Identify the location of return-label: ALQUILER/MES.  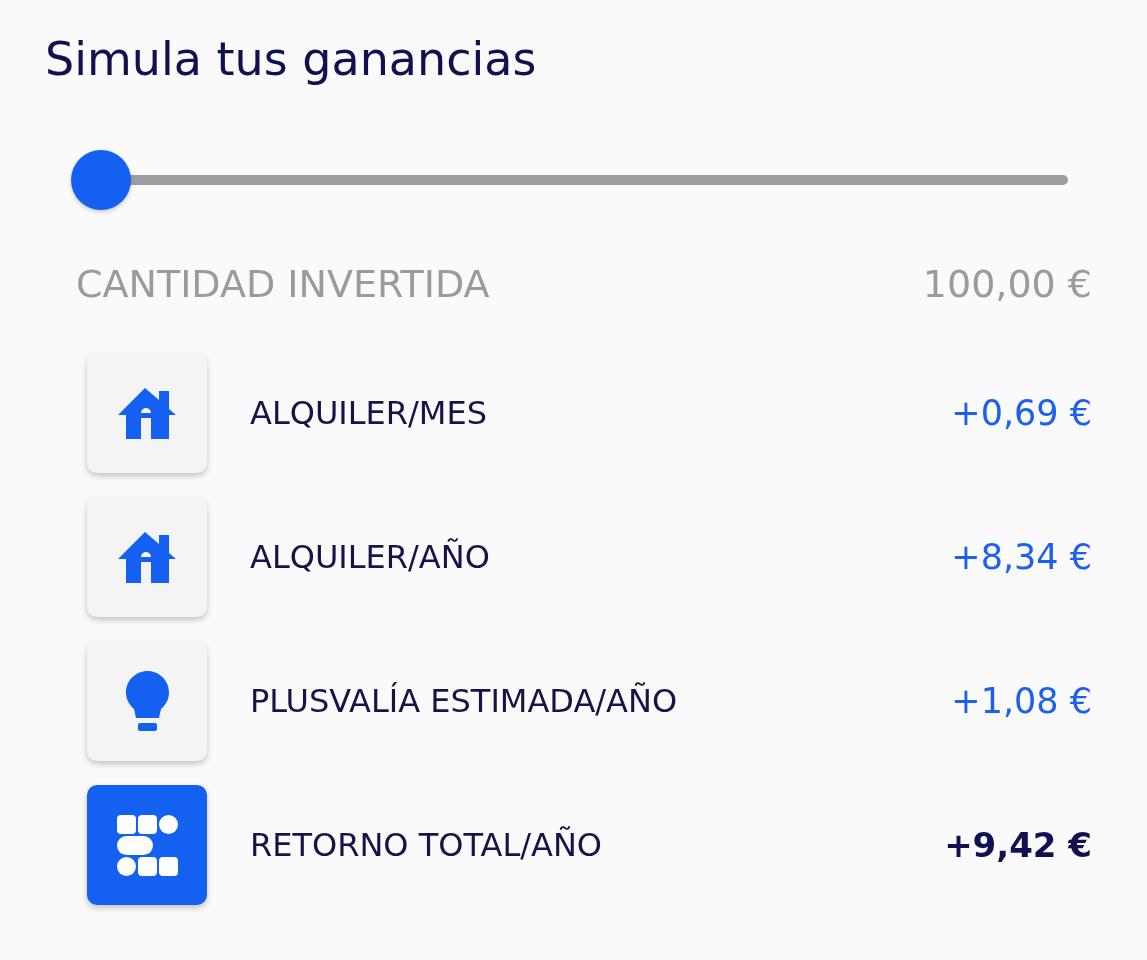
(369, 413).